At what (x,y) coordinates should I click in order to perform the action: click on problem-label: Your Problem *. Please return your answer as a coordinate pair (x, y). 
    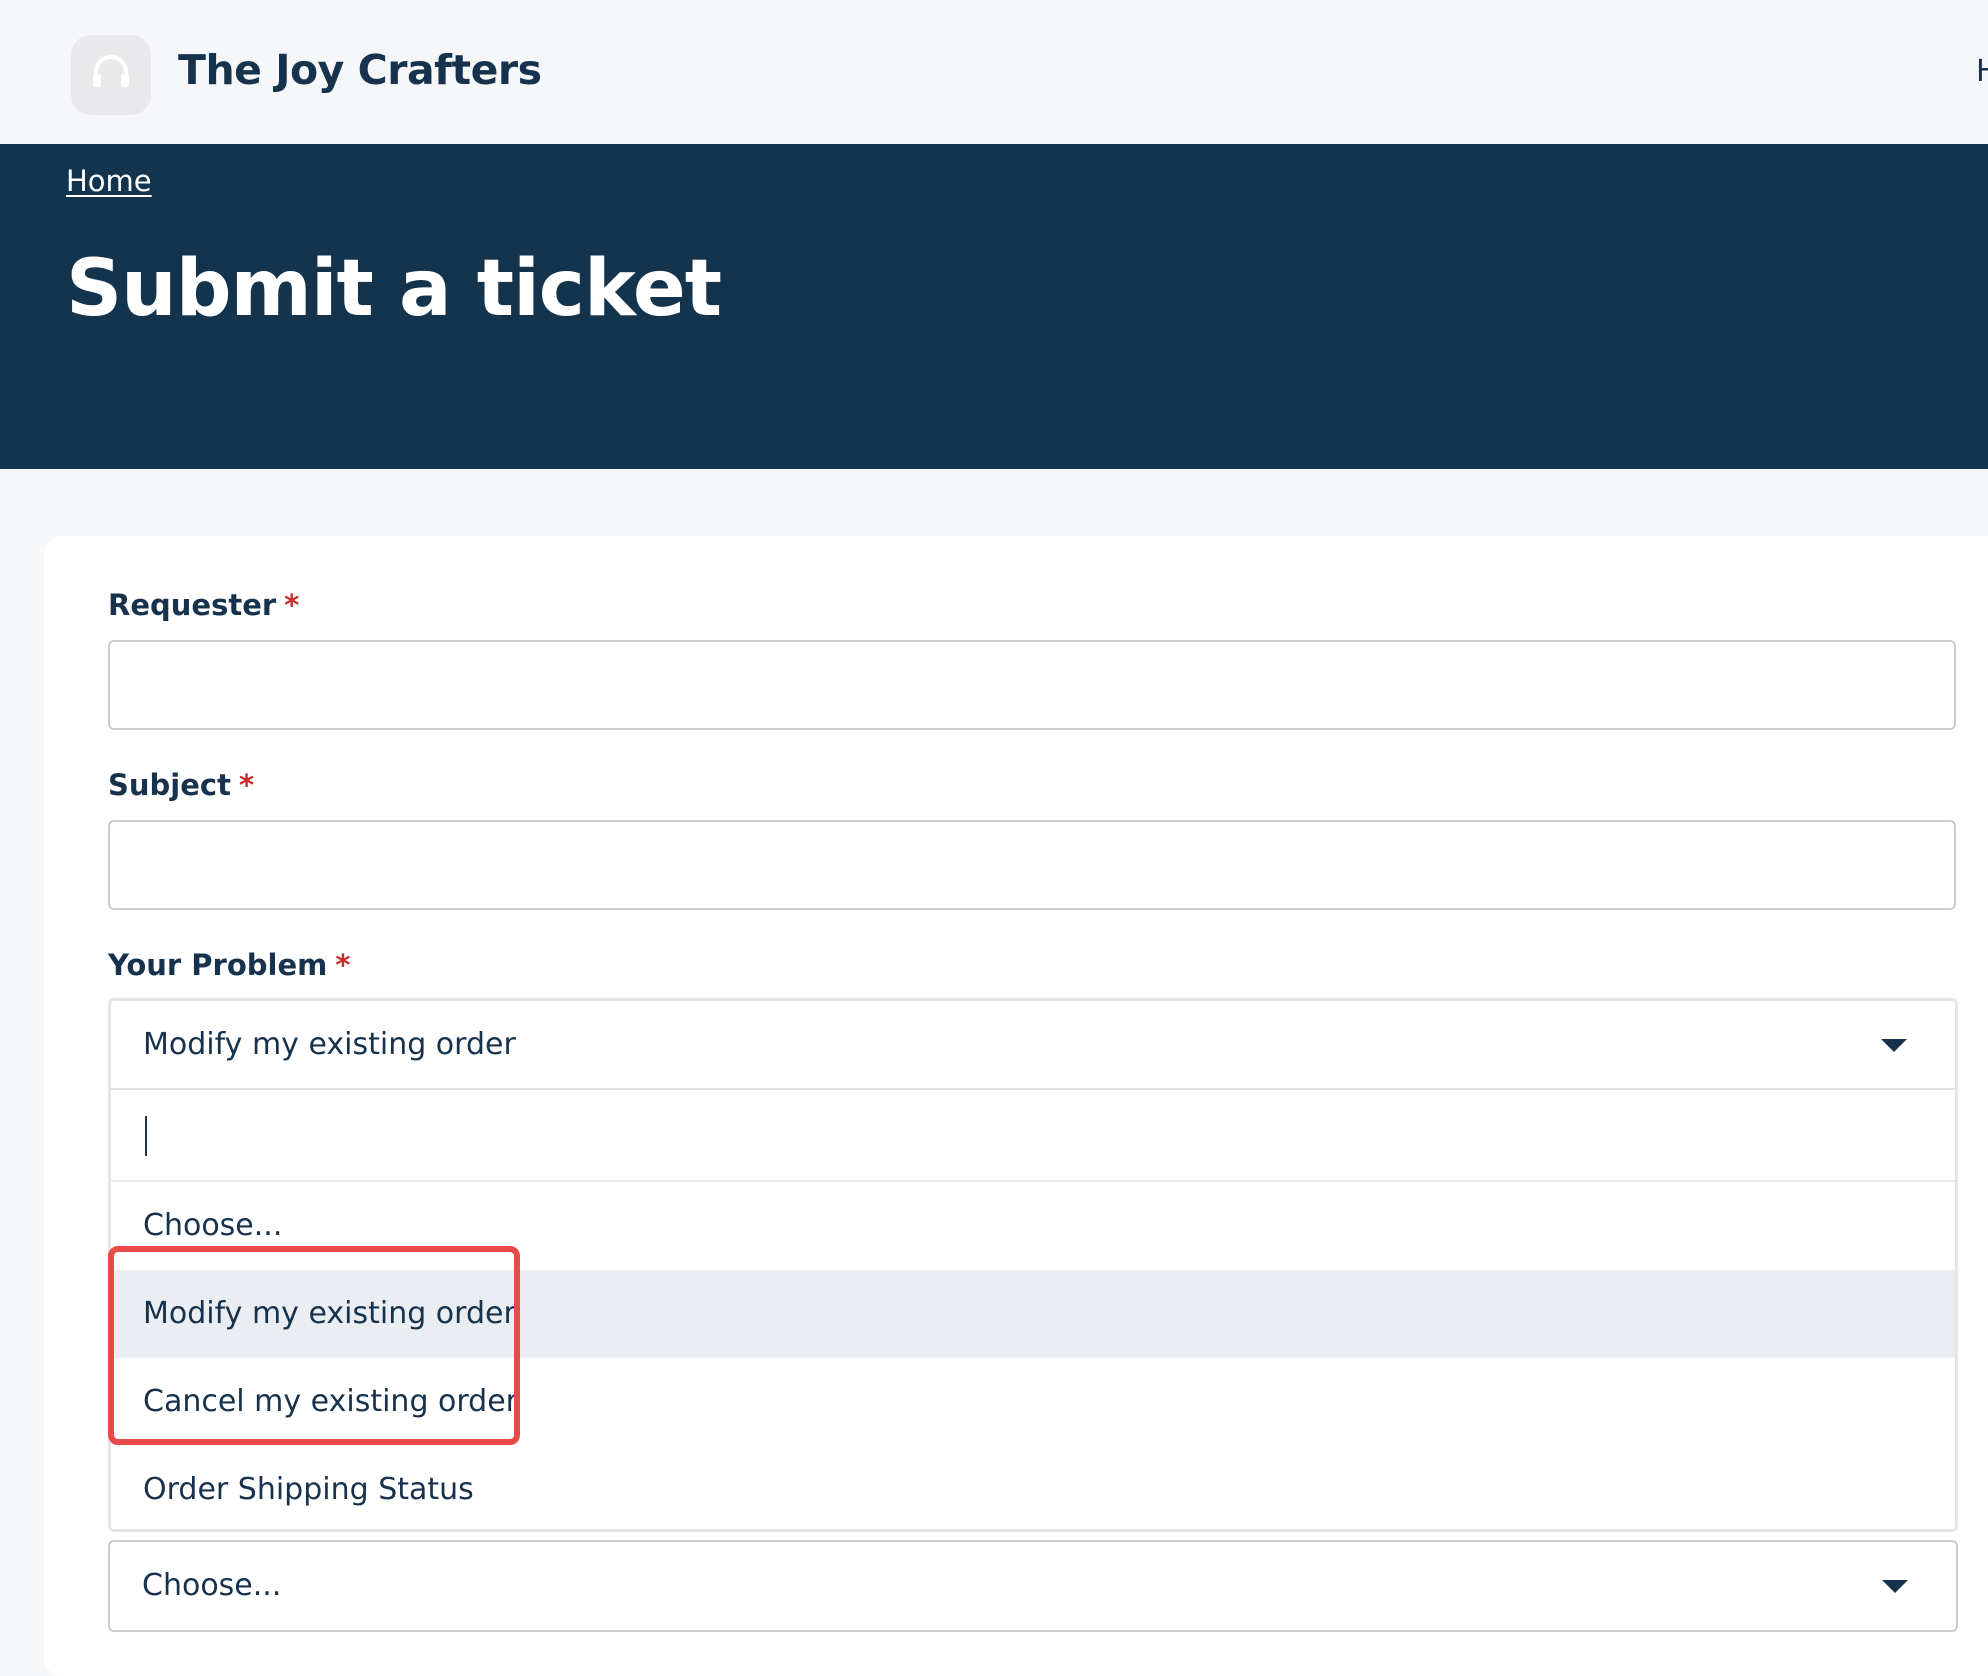
    Looking at the image, I should click on (229, 965).